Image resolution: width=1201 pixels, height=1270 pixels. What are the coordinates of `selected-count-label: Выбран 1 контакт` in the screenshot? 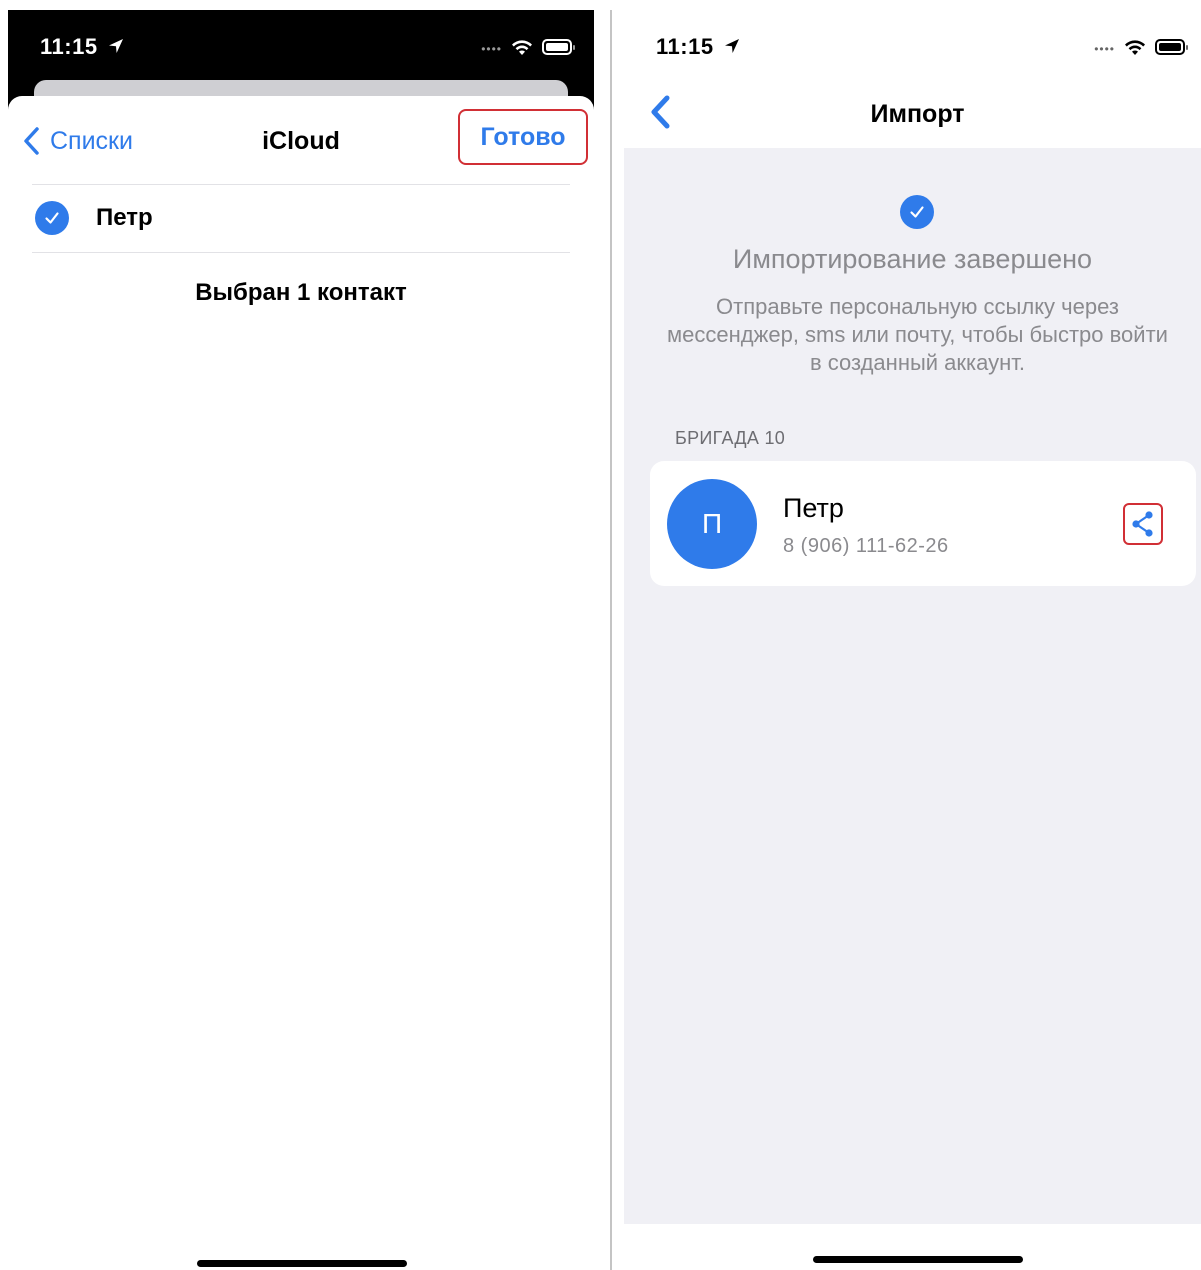 It's located at (301, 292).